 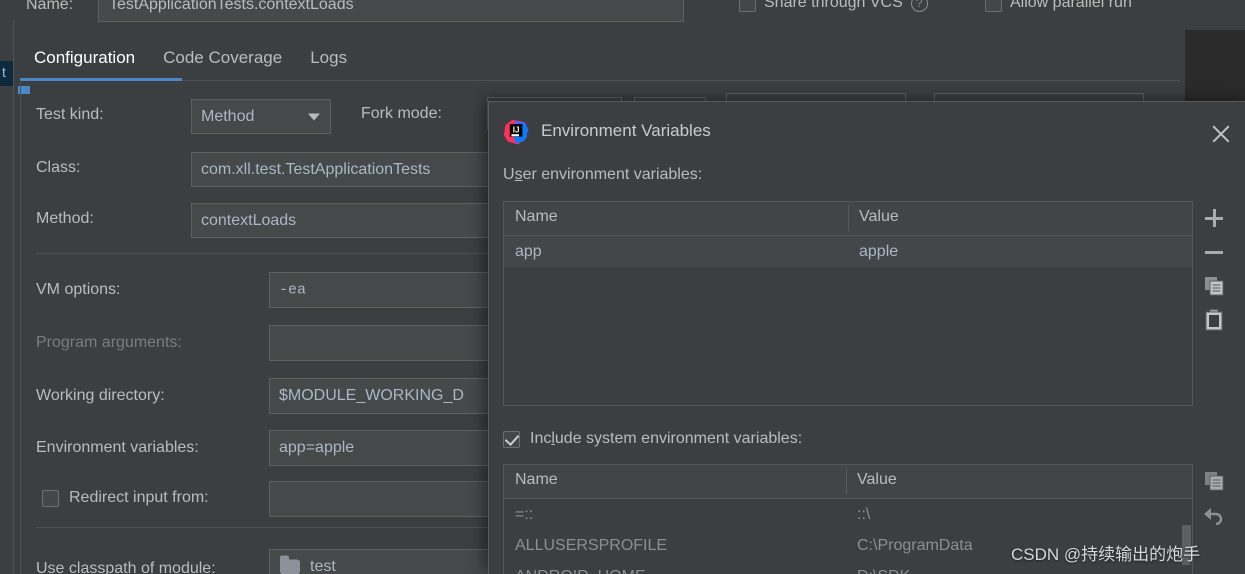 I want to click on vm-options-label: VM options:, so click(x=78, y=289).